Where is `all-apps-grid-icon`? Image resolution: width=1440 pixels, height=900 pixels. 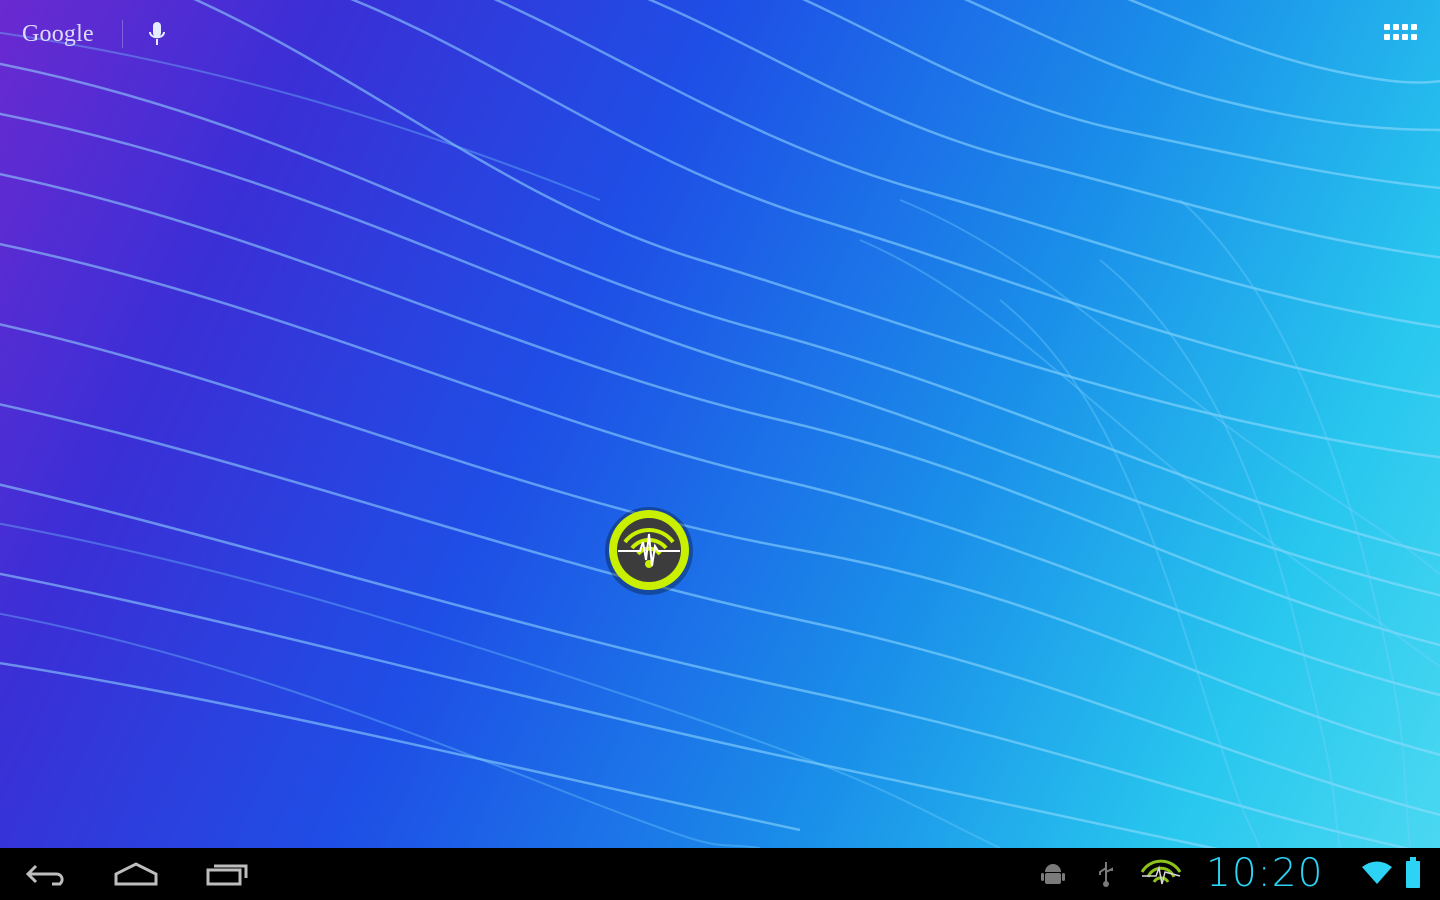
all-apps-grid-icon is located at coordinates (1399, 33).